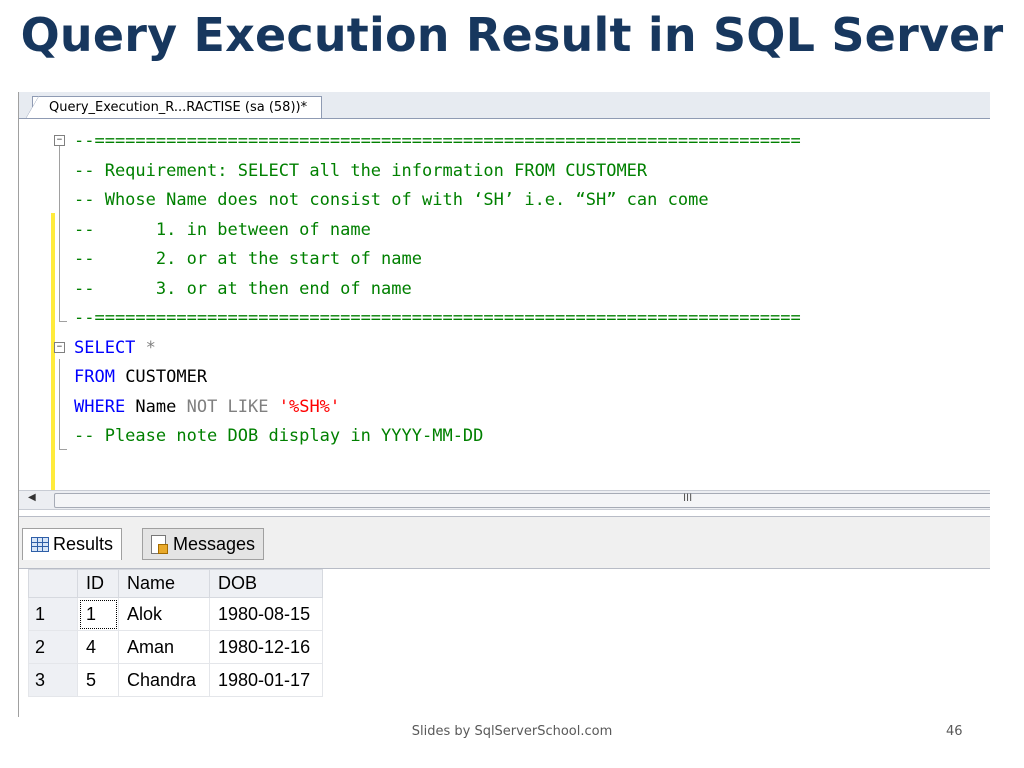  What do you see at coordinates (32, 497) in the screenshot?
I see `scroll-left-icon: ◀` at bounding box center [32, 497].